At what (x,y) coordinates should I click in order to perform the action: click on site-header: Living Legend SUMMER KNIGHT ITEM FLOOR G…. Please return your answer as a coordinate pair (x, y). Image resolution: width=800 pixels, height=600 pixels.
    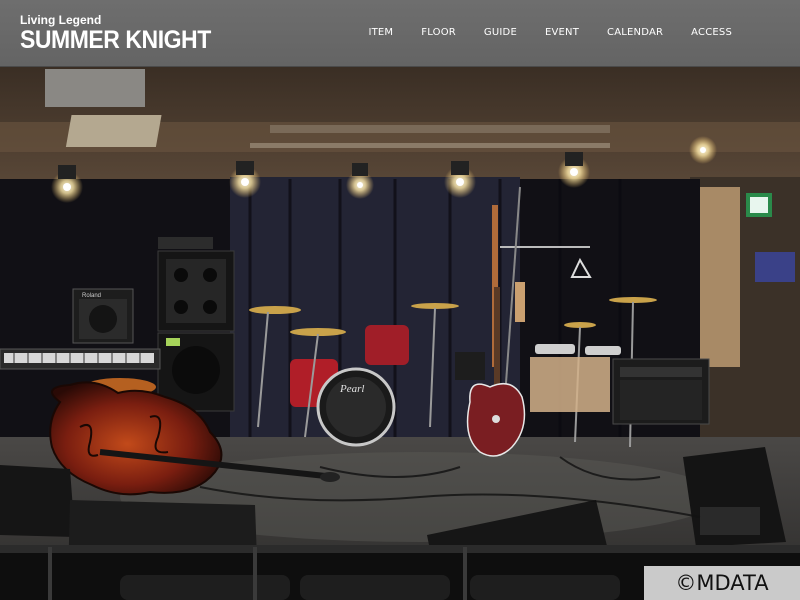
    Looking at the image, I should click on (400, 33).